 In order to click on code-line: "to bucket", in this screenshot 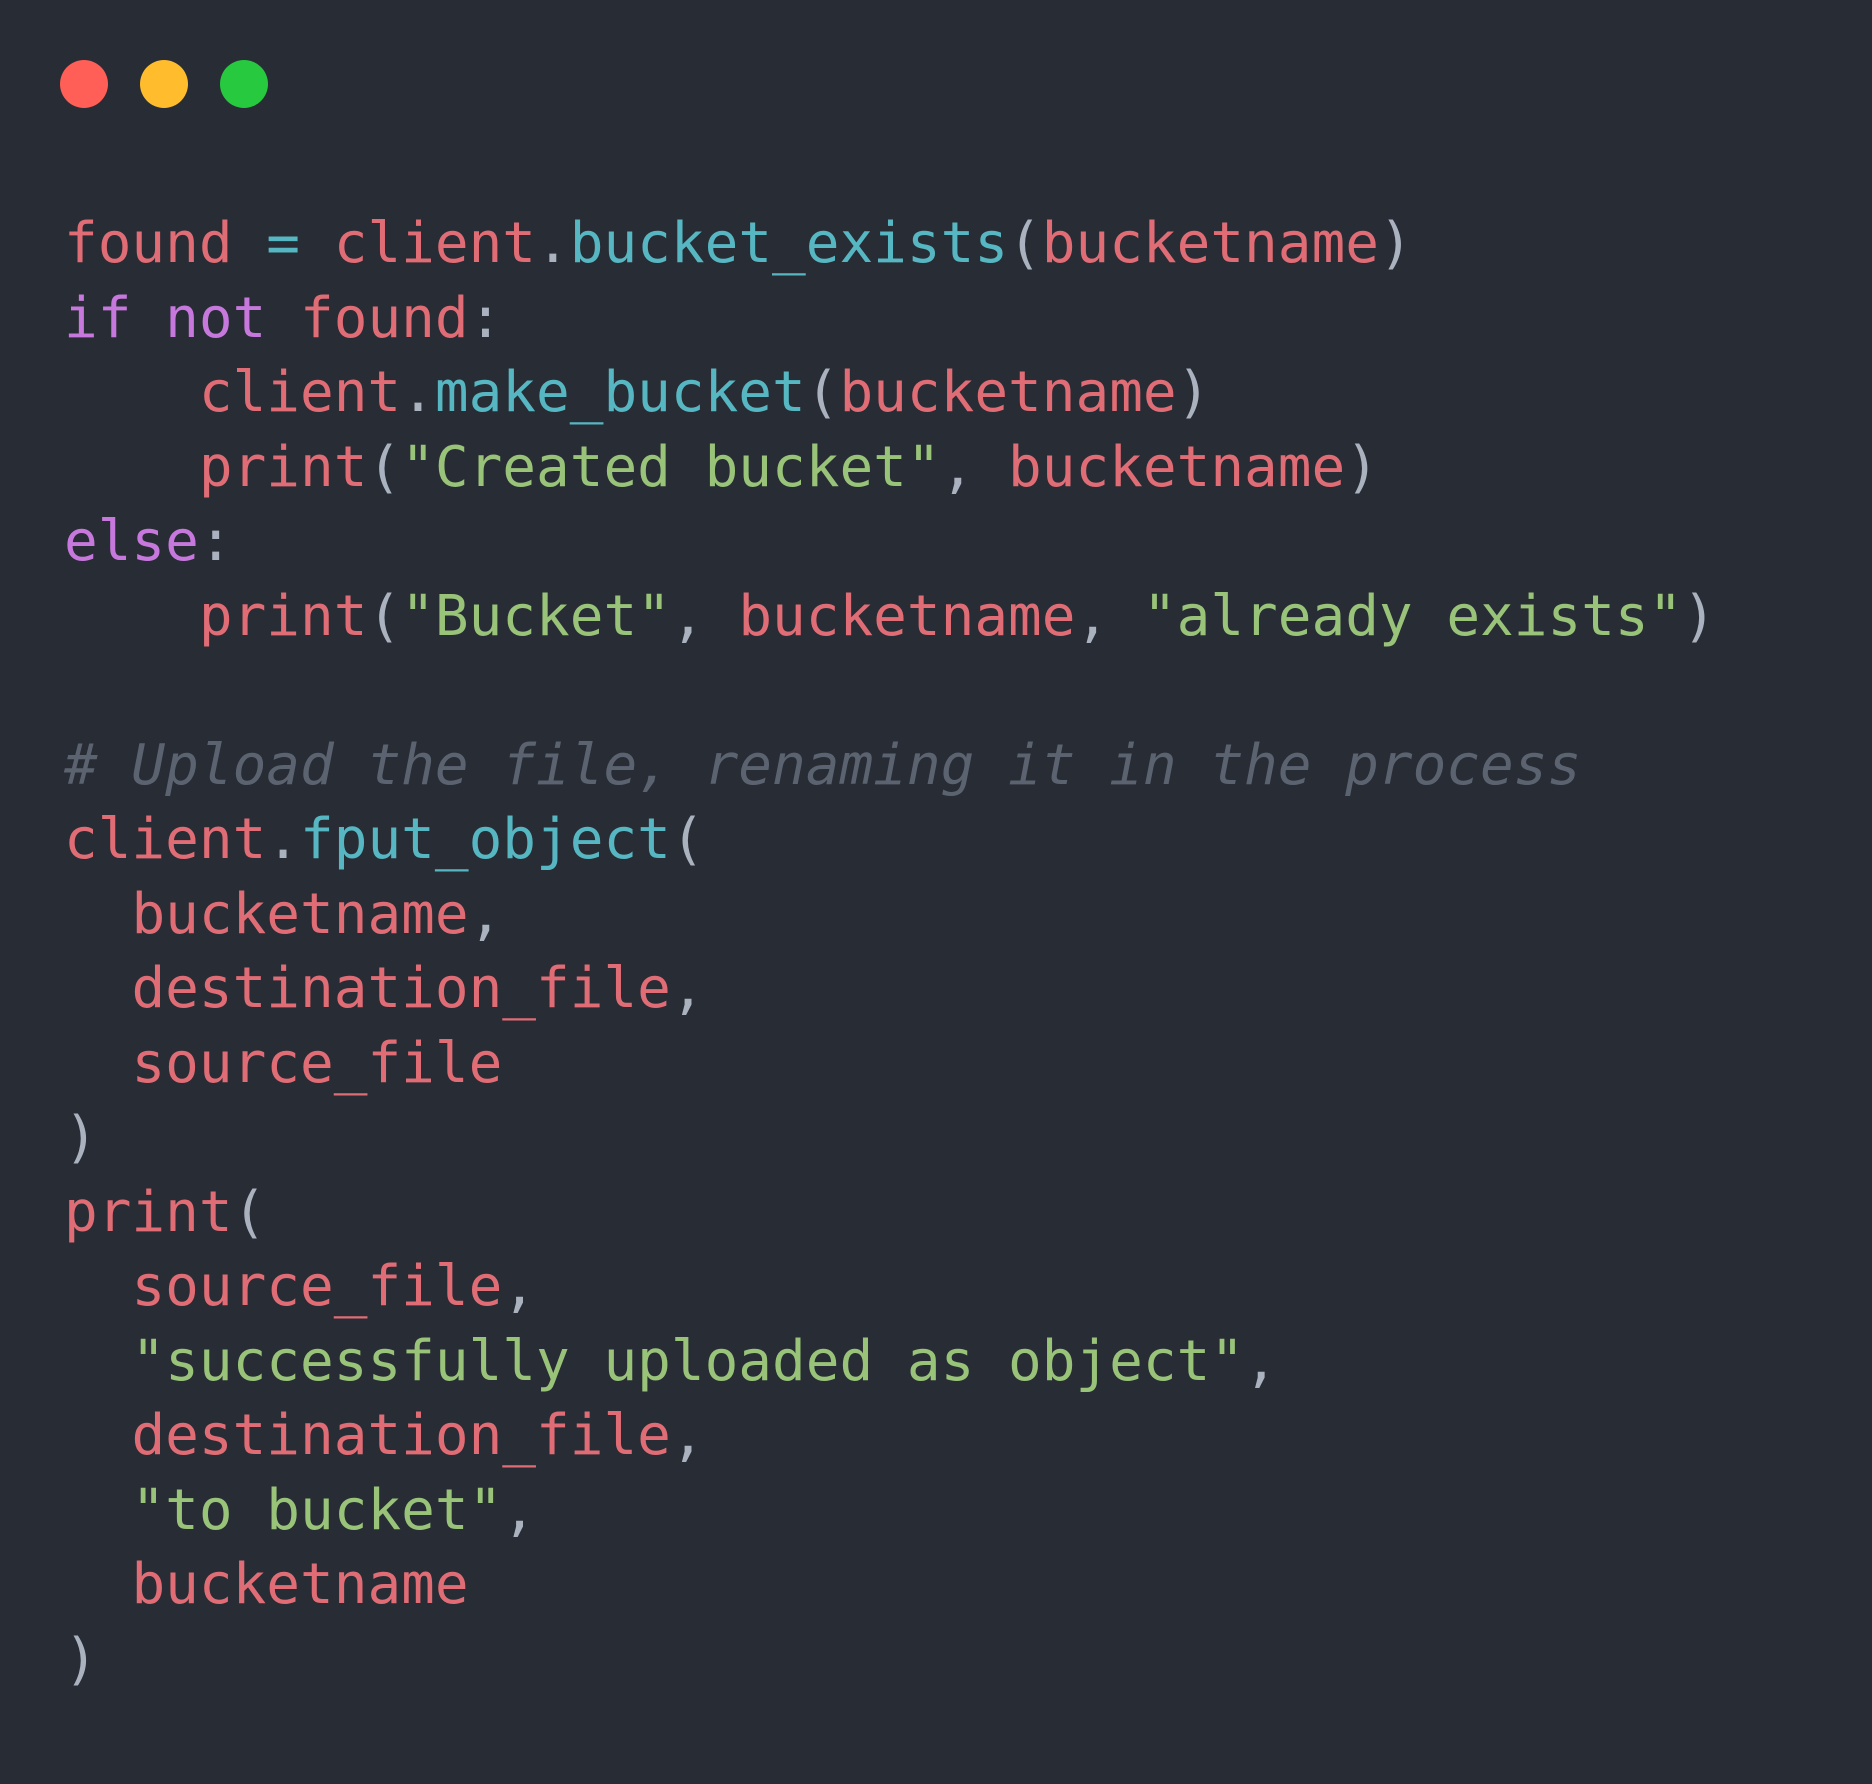, I will do `click(890, 1511)`.